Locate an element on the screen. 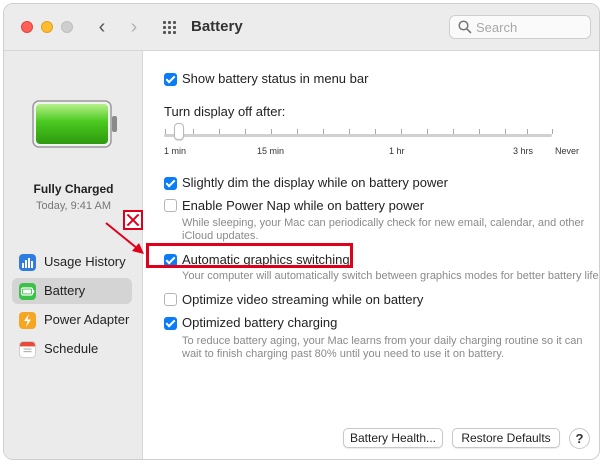 The image size is (603, 463). battery-icon is located at coordinates (27, 291).